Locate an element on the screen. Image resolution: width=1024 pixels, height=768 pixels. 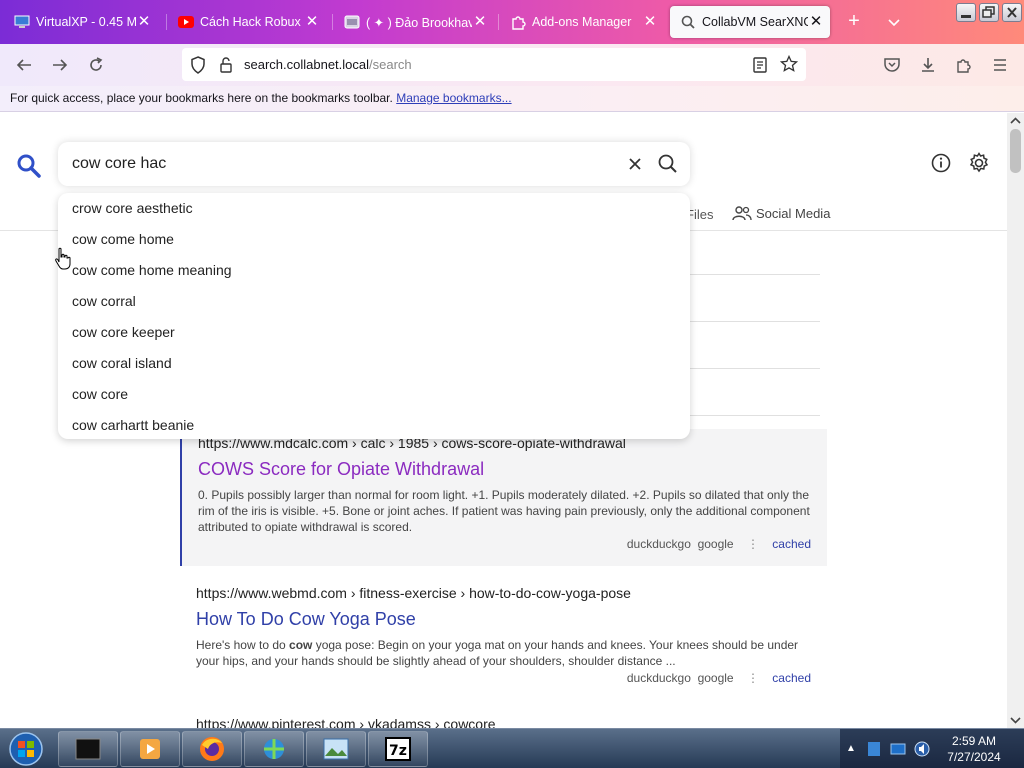
extensions-button is located at coordinates (964, 65).